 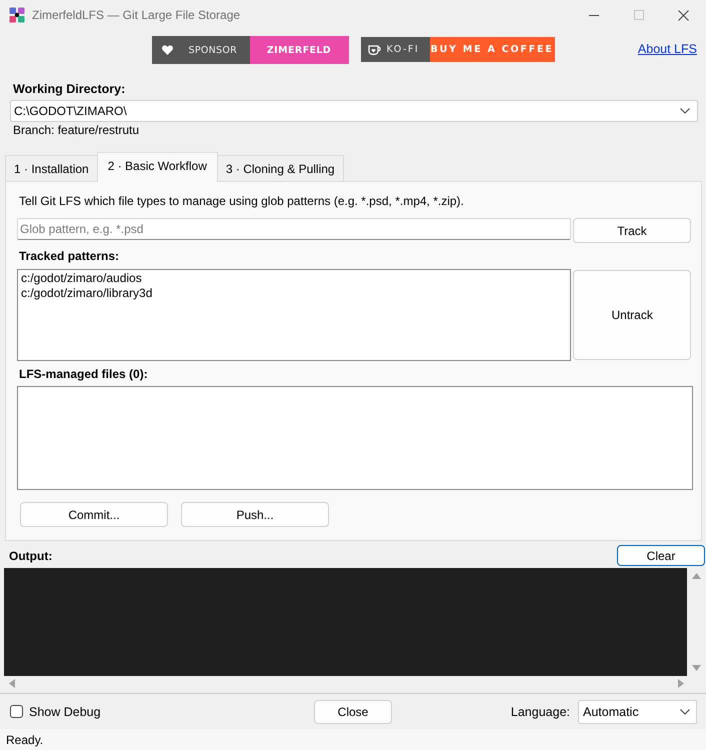 What do you see at coordinates (69, 256) in the screenshot?
I see `tracked-patterns-label: Tracked patterns:` at bounding box center [69, 256].